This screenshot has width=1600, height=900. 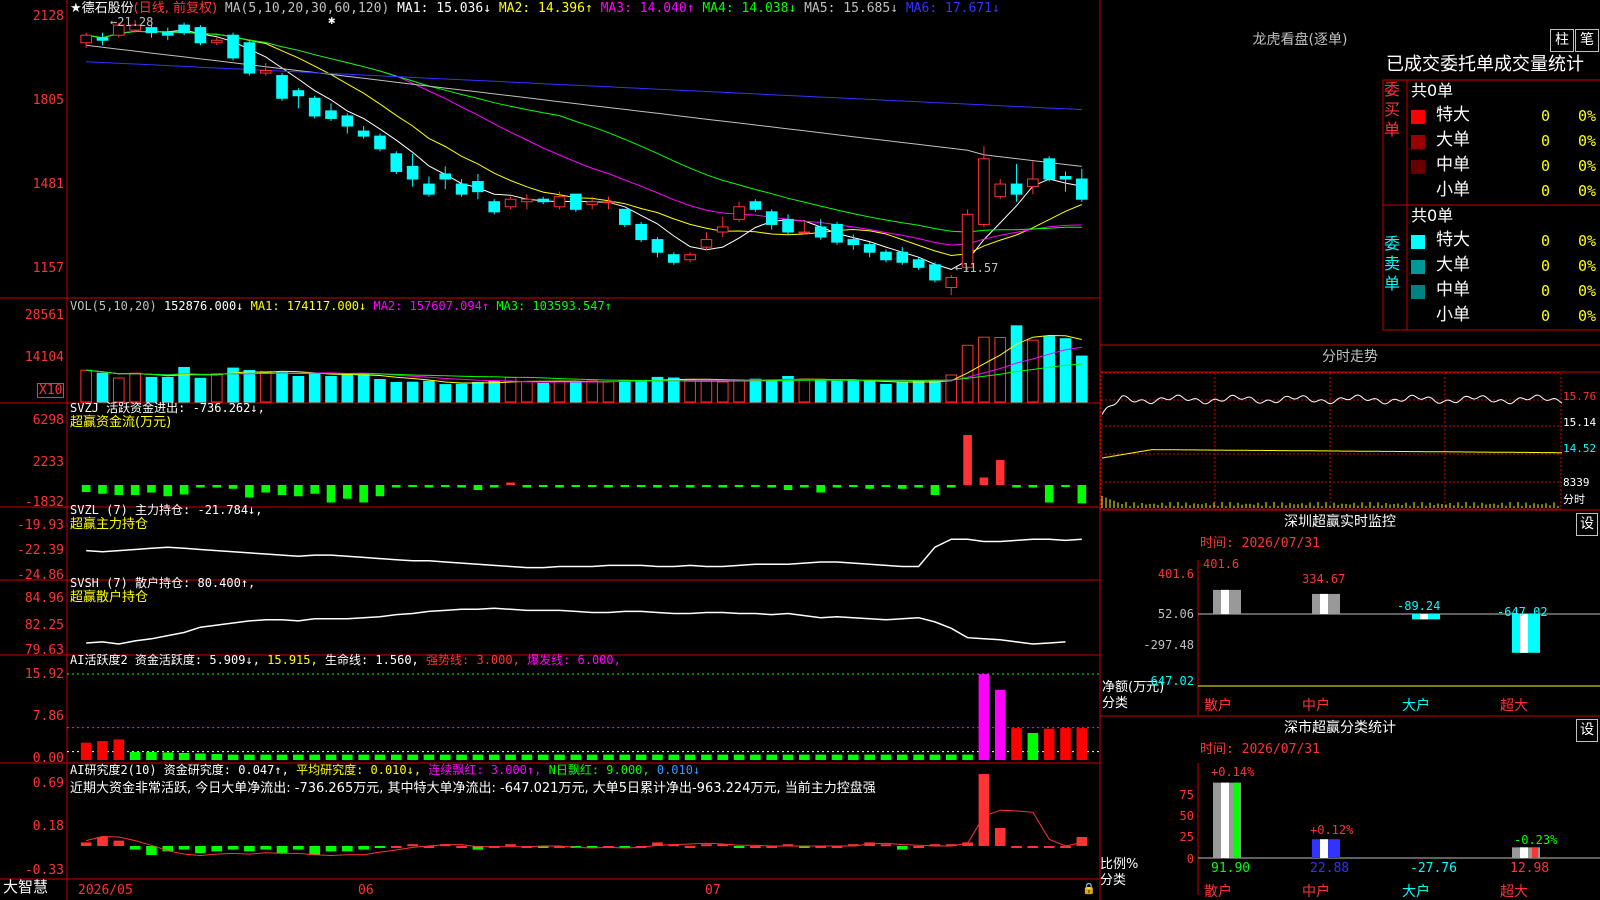 What do you see at coordinates (1587, 40) in the screenshot?
I see `tick-view-button: 笔` at bounding box center [1587, 40].